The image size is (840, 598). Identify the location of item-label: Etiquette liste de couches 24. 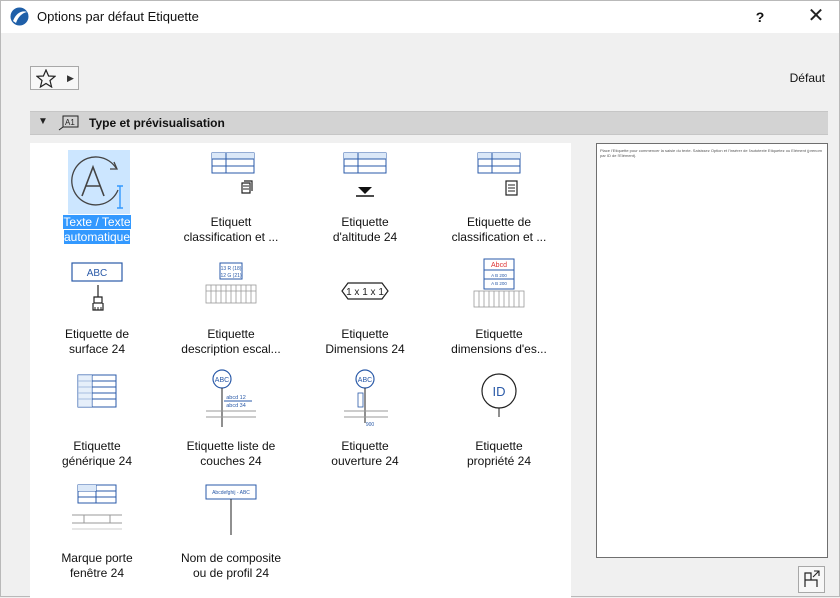
(231, 453).